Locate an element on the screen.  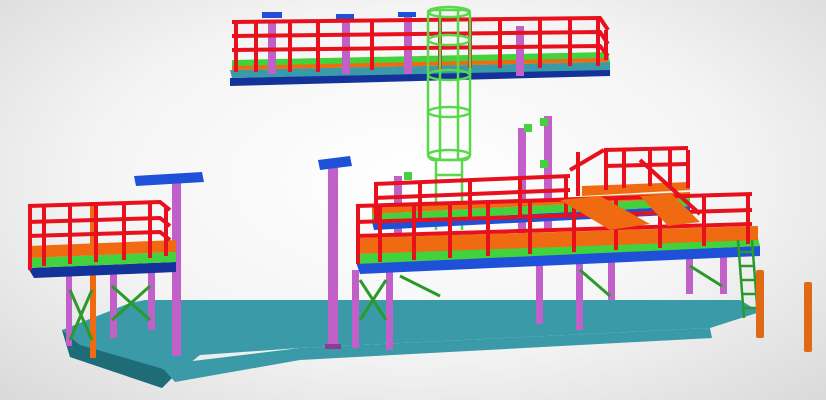
upper-platform is located at coordinates (420, 49).